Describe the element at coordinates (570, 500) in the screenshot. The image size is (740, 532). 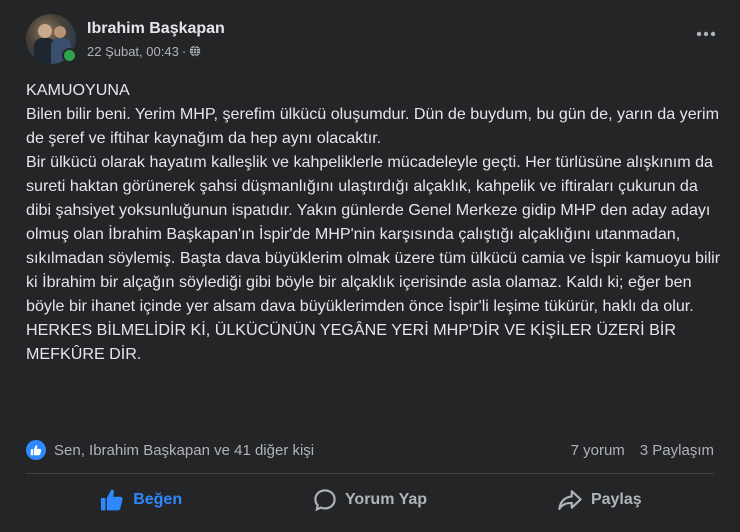
I see `share-icon` at that location.